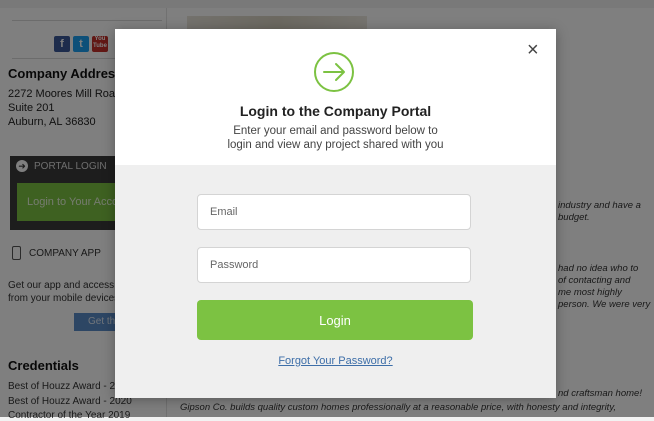 The height and width of the screenshot is (421, 654). What do you see at coordinates (334, 72) in the screenshot?
I see `circle-arrow-right-icon` at bounding box center [334, 72].